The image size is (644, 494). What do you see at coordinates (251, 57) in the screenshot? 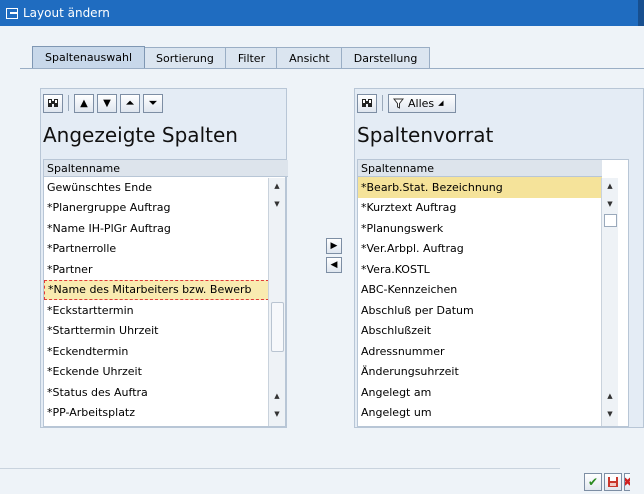
I see `tab-filter: Filter` at bounding box center [251, 57].